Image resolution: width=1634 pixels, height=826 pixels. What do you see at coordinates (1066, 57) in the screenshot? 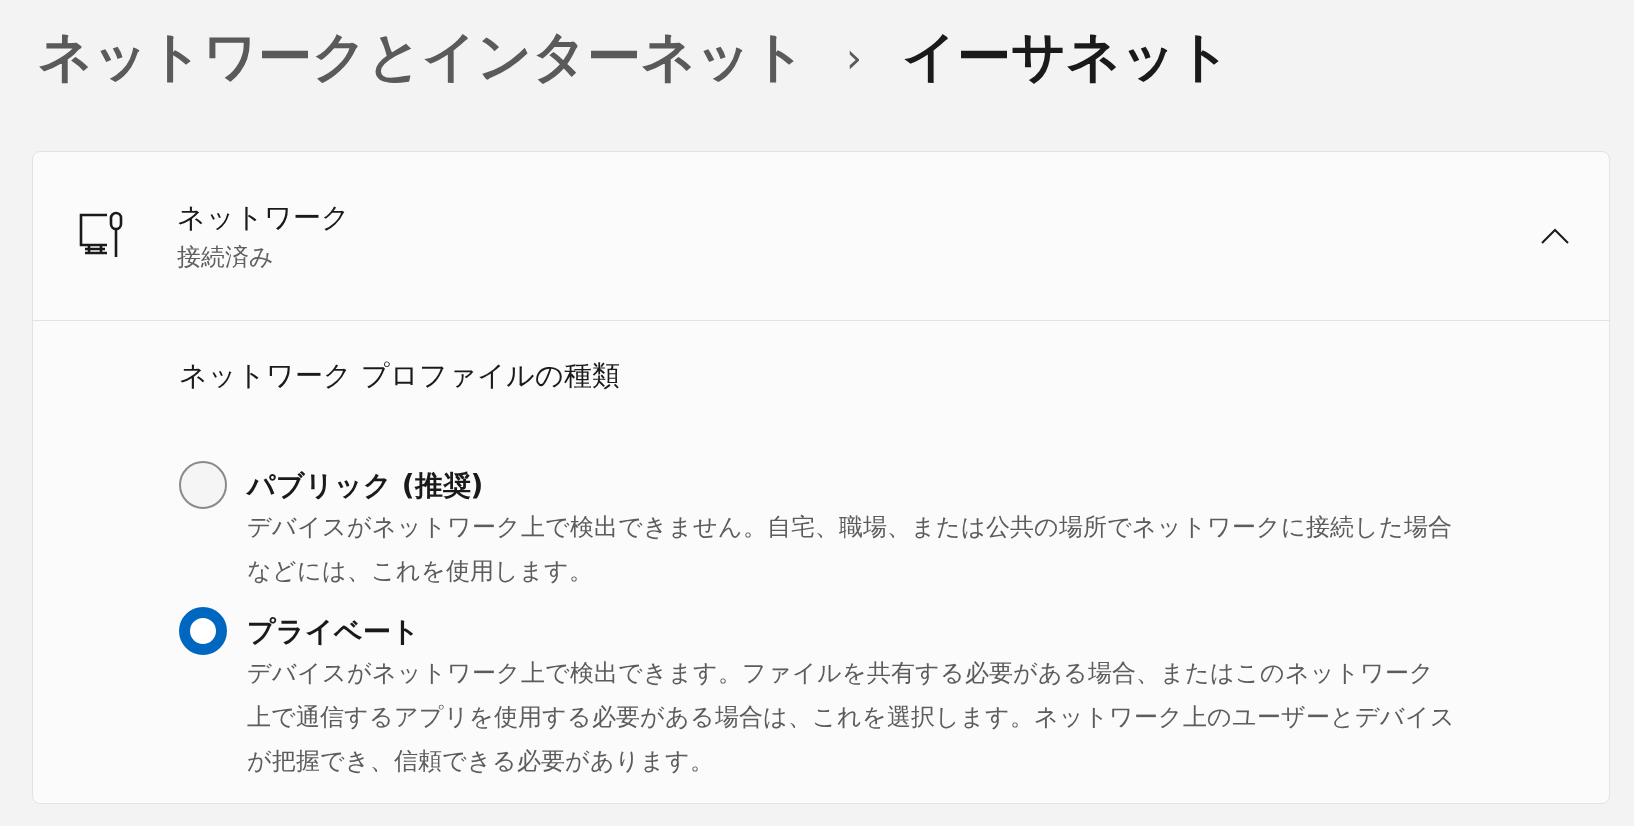
I see `page-title: イーサネット` at bounding box center [1066, 57].